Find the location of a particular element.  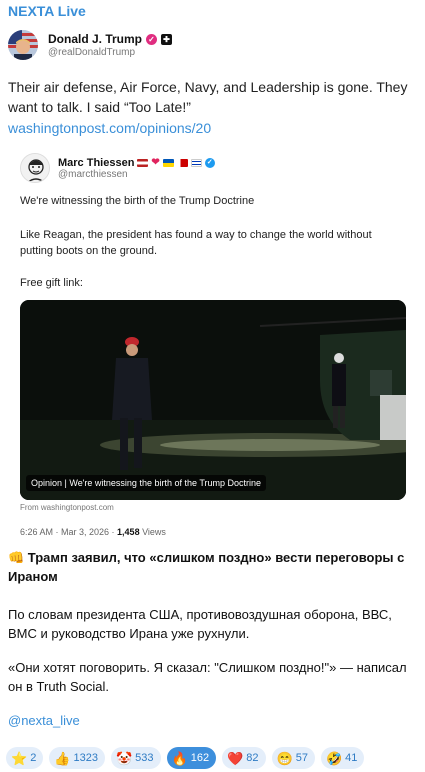

views-label: Views is located at coordinates (152, 532).